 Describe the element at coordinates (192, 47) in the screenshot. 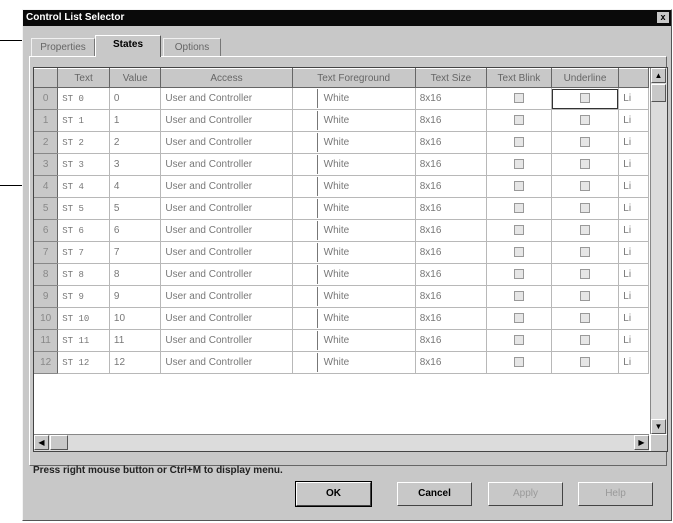

I see `tab-options: Options` at that location.